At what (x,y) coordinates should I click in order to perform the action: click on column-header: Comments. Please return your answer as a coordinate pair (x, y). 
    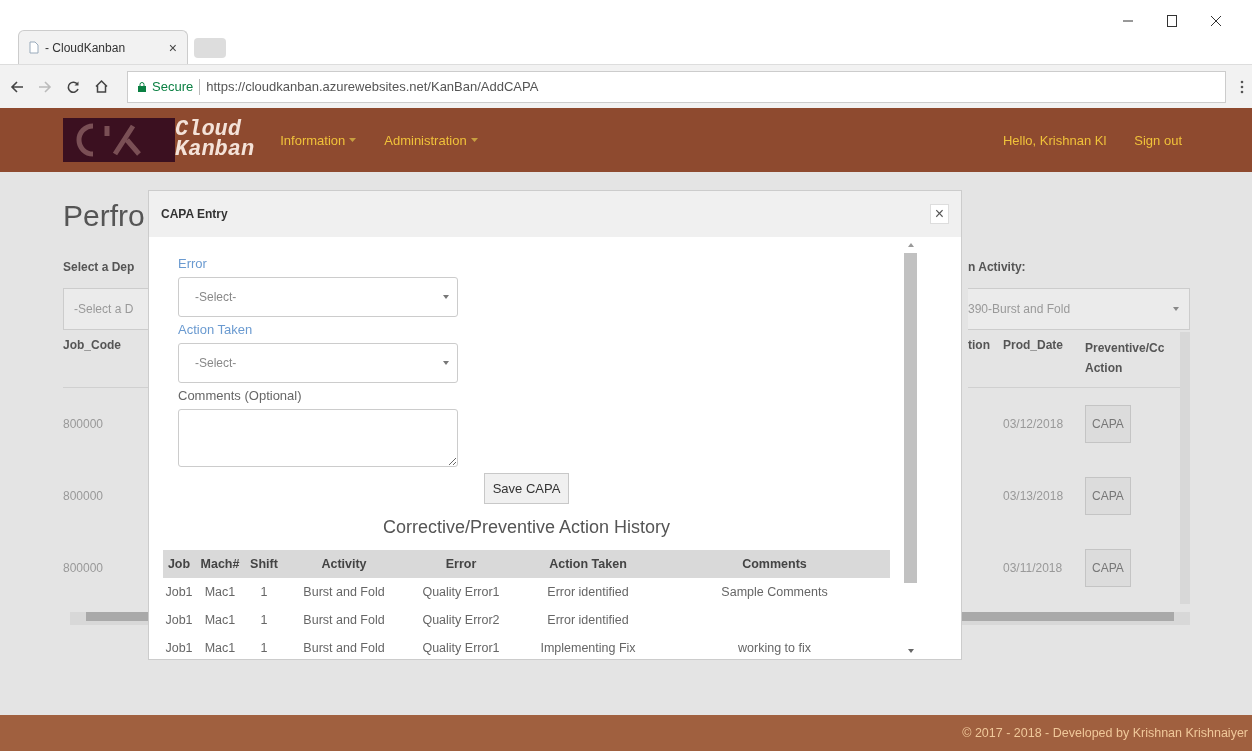
    Looking at the image, I should click on (774, 564).